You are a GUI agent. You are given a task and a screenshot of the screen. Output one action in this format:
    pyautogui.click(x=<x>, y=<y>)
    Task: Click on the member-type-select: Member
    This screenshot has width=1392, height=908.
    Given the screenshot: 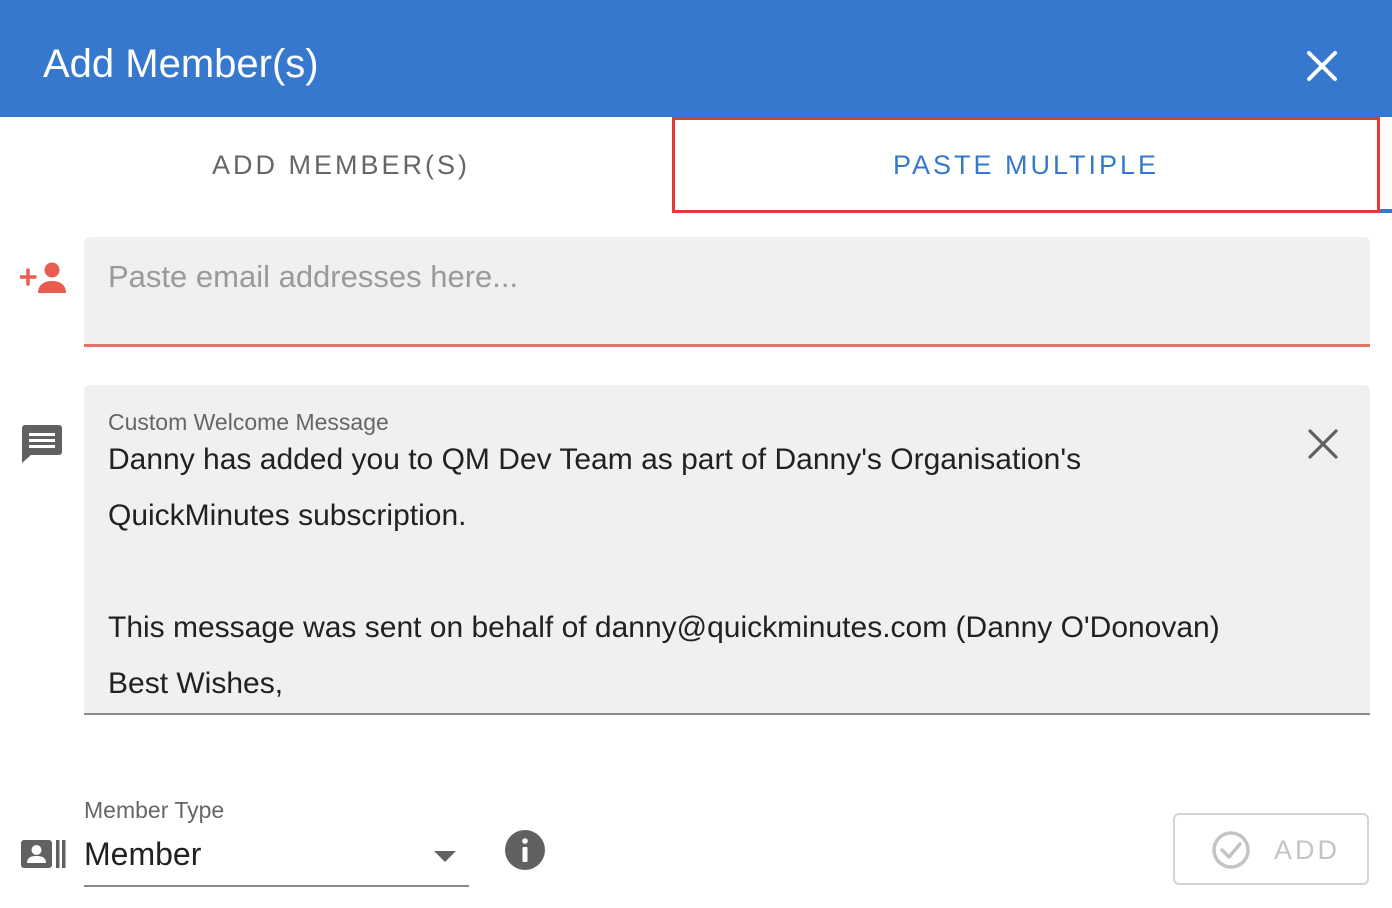 What is the action you would take?
    pyautogui.click(x=276, y=858)
    